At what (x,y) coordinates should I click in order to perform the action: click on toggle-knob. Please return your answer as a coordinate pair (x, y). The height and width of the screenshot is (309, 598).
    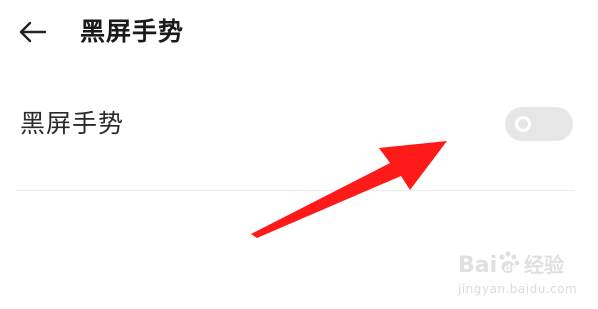
    Looking at the image, I should click on (523, 124).